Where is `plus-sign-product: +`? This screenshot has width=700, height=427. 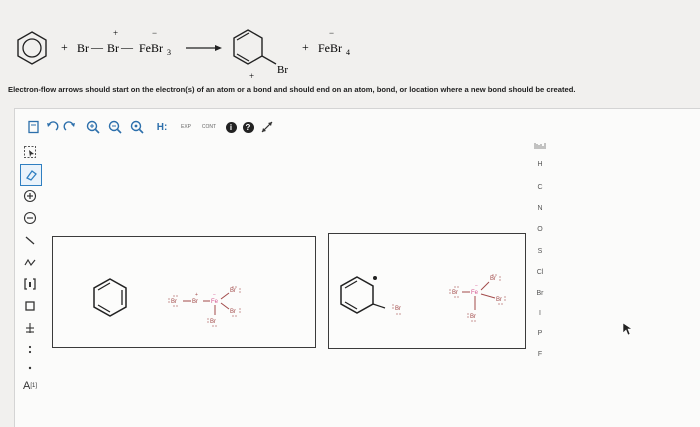 plus-sign-product: + is located at coordinates (305, 47).